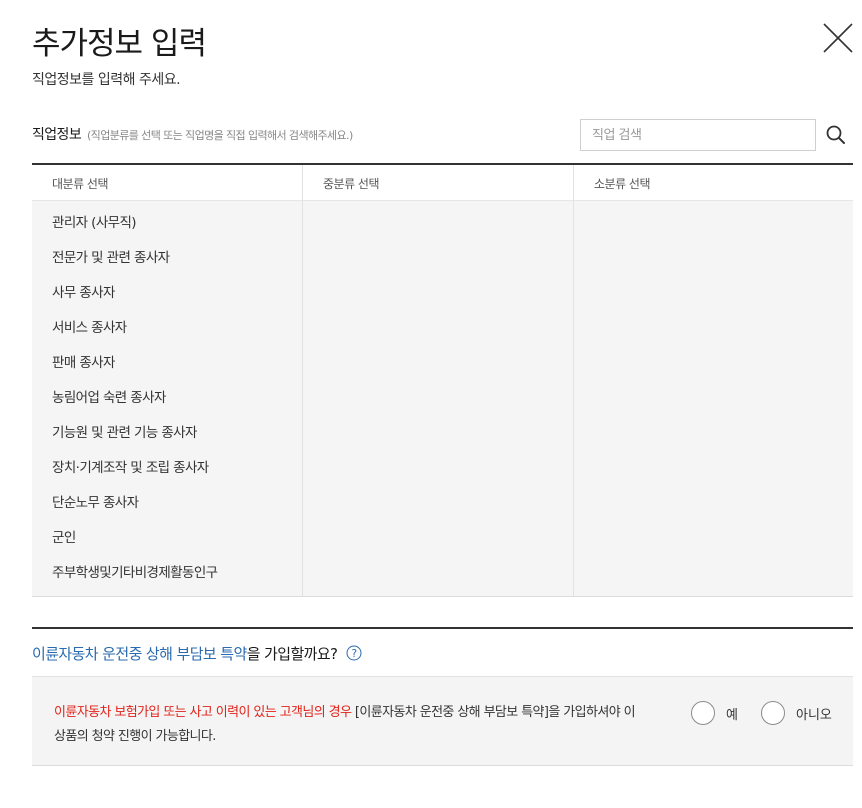 Image resolution: width=862 pixels, height=808 pixels. Describe the element at coordinates (698, 135) in the screenshot. I see `job-search-input` at that location.